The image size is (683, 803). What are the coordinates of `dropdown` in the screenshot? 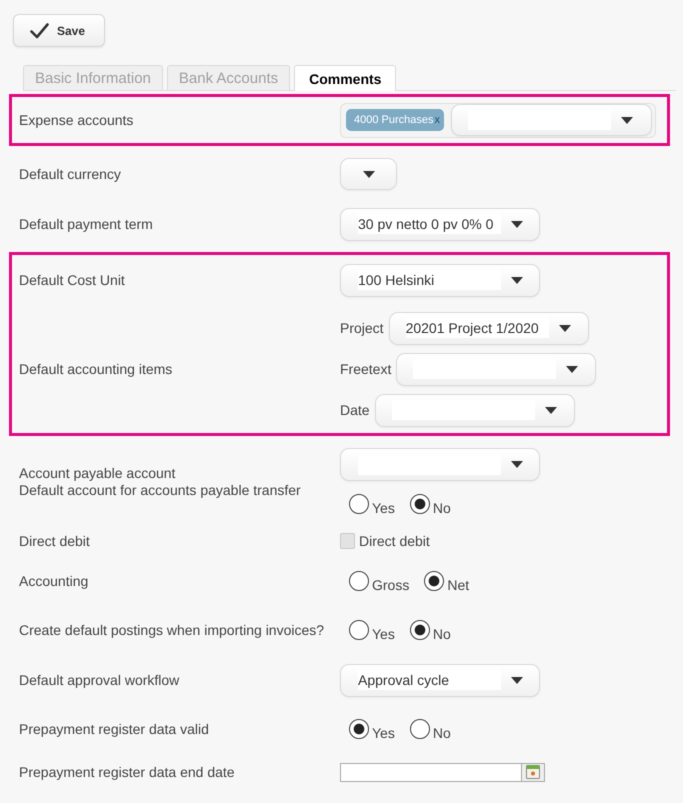 It's located at (368, 174).